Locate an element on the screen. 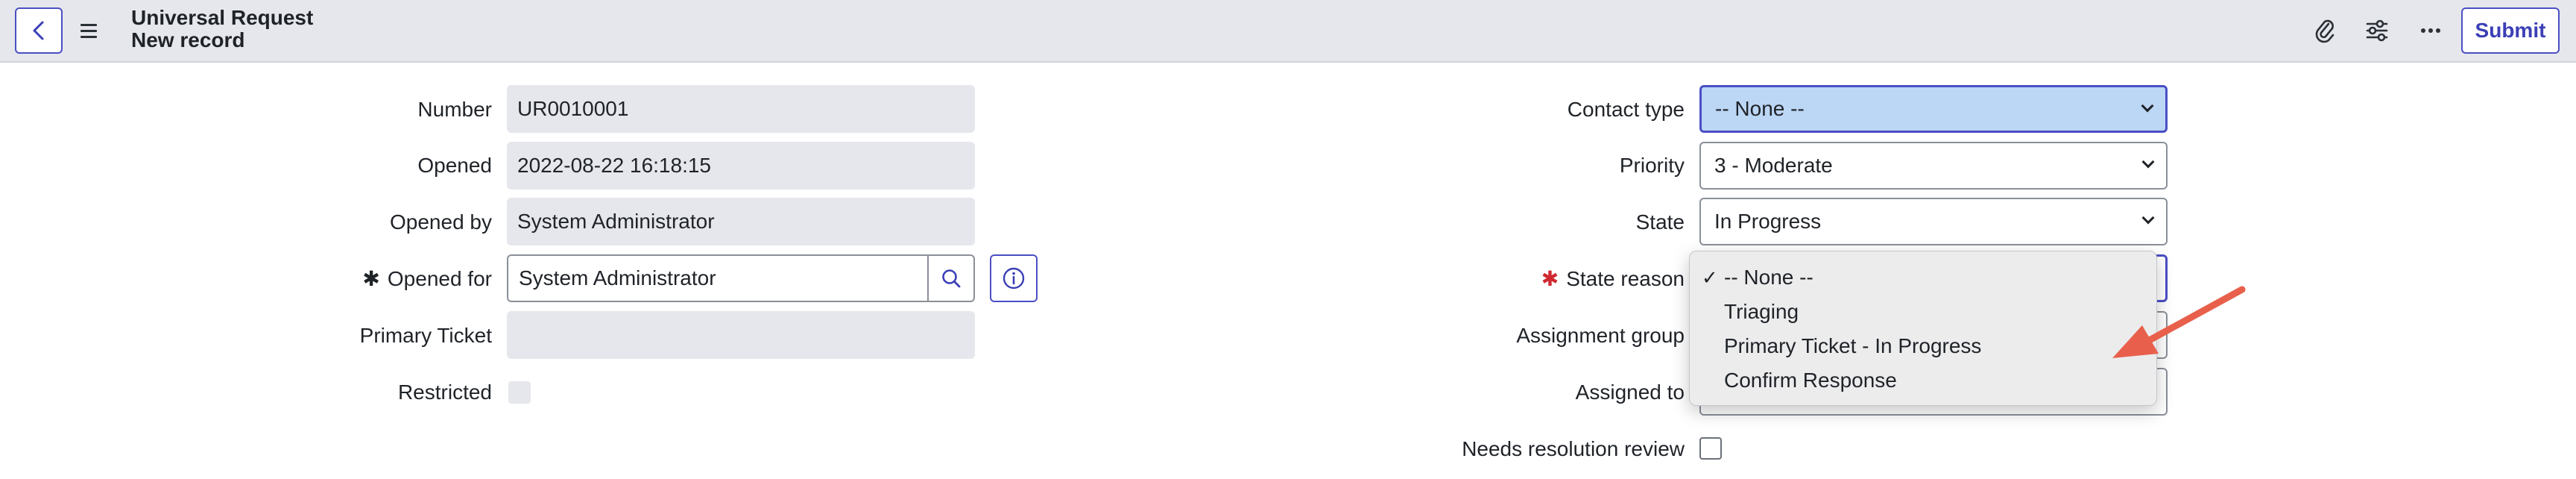  contact-type-select: -- None -- is located at coordinates (1934, 109).